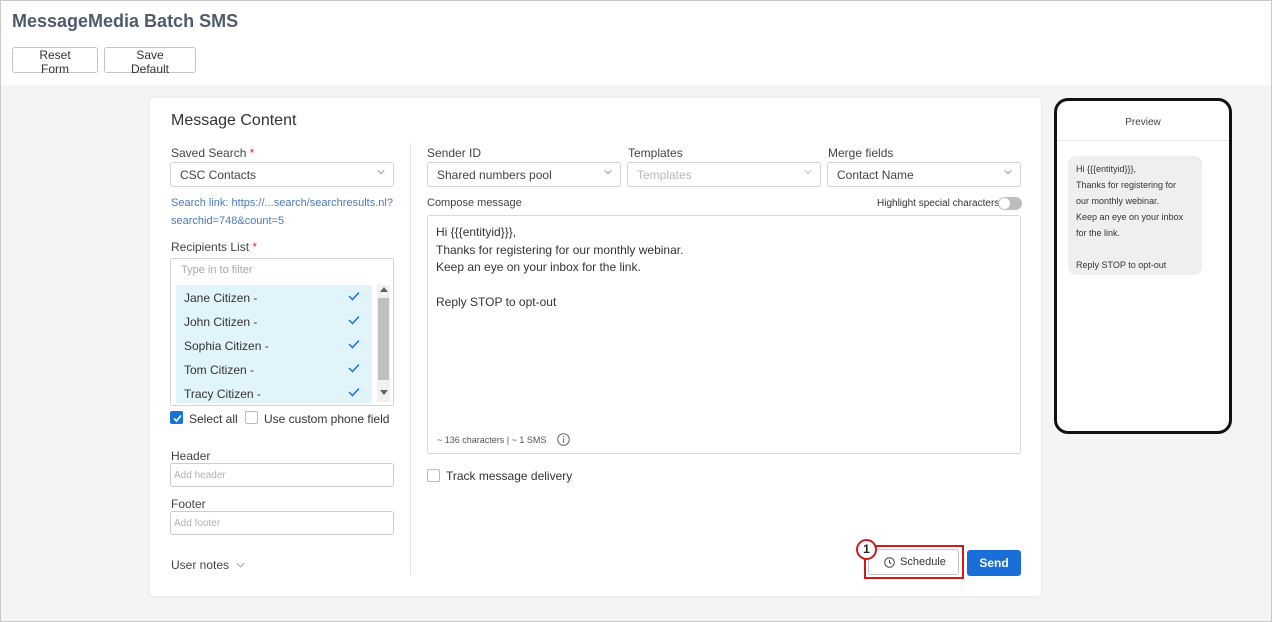 The height and width of the screenshot is (622, 1272). Describe the element at coordinates (655, 153) in the screenshot. I see `templates-label: Templates` at that location.